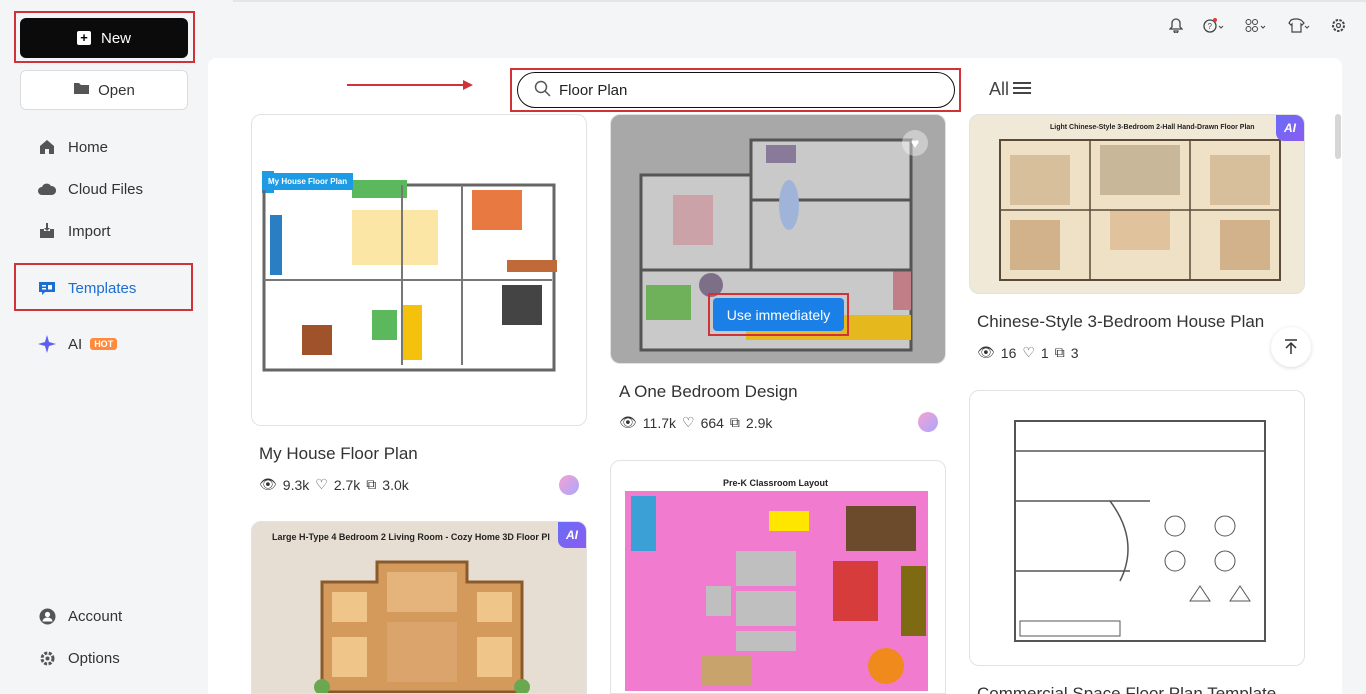 The width and height of the screenshot is (1366, 694). What do you see at coordinates (712, 422) in the screenshot?
I see `likes-count: 664` at bounding box center [712, 422].